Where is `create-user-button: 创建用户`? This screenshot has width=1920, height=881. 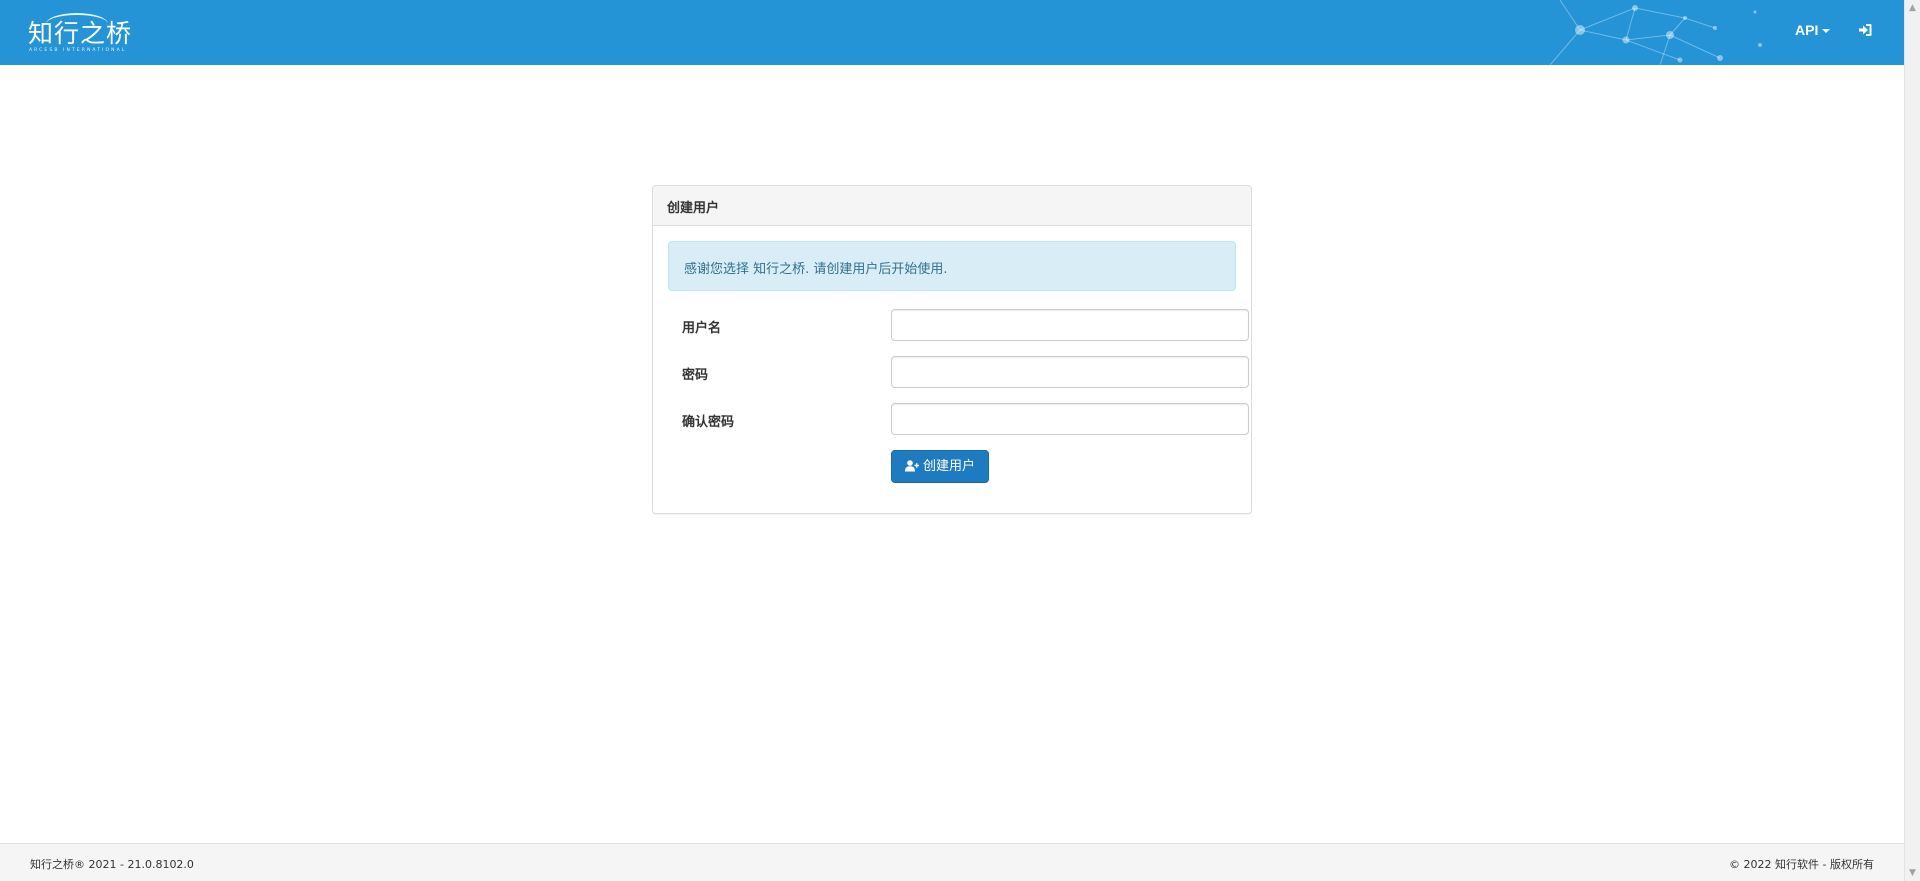 create-user-button: 创建用户 is located at coordinates (940, 466).